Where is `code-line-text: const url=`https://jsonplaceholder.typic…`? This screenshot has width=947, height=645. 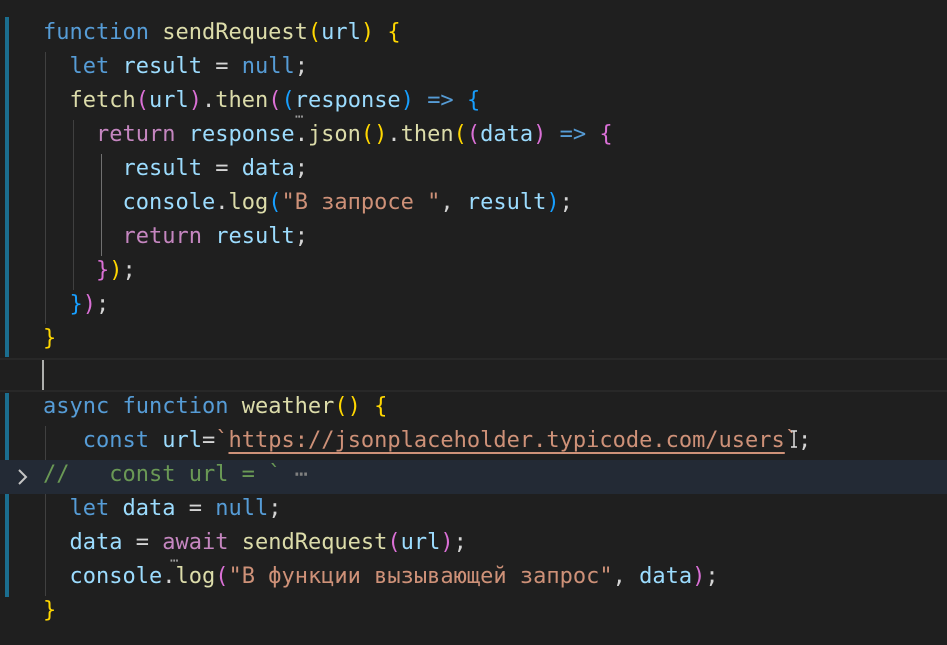
code-line-text: const url=`https://jsonplaceholder.typic… is located at coordinates (427, 441).